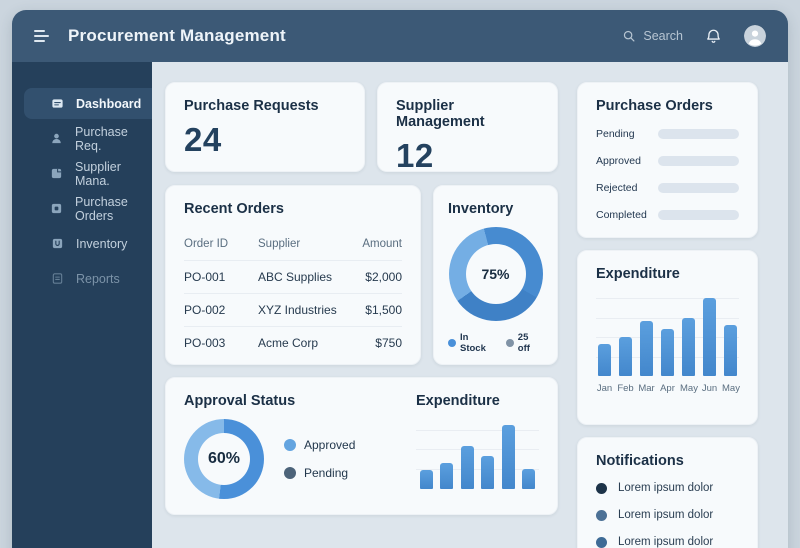  What do you see at coordinates (88, 138) in the screenshot?
I see `sidebar-item-purchase-req: Purchase Req.` at bounding box center [88, 138].